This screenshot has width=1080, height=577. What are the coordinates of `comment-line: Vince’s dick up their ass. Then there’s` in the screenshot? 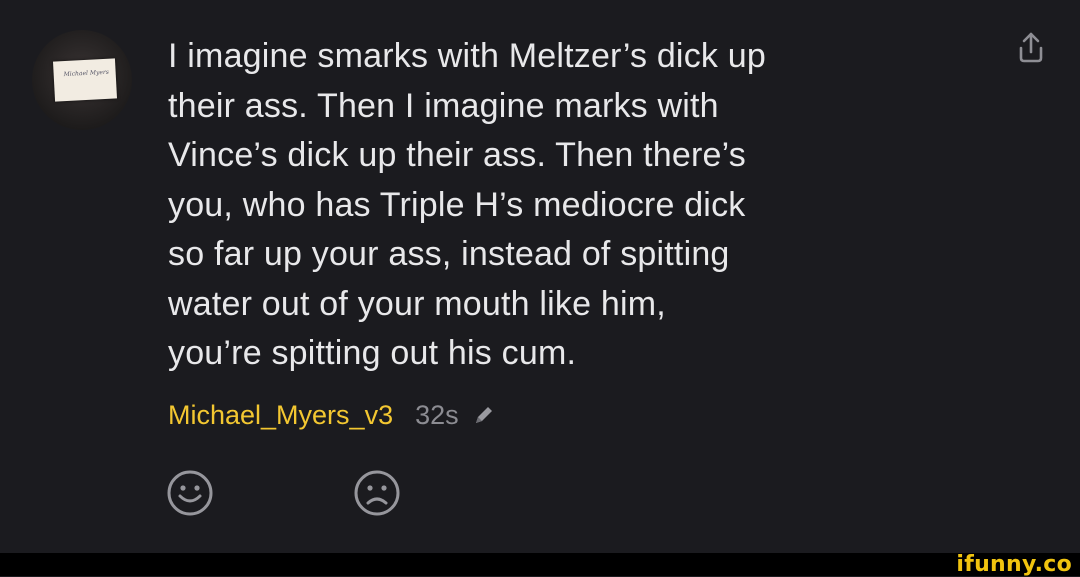 It's located at (457, 155).